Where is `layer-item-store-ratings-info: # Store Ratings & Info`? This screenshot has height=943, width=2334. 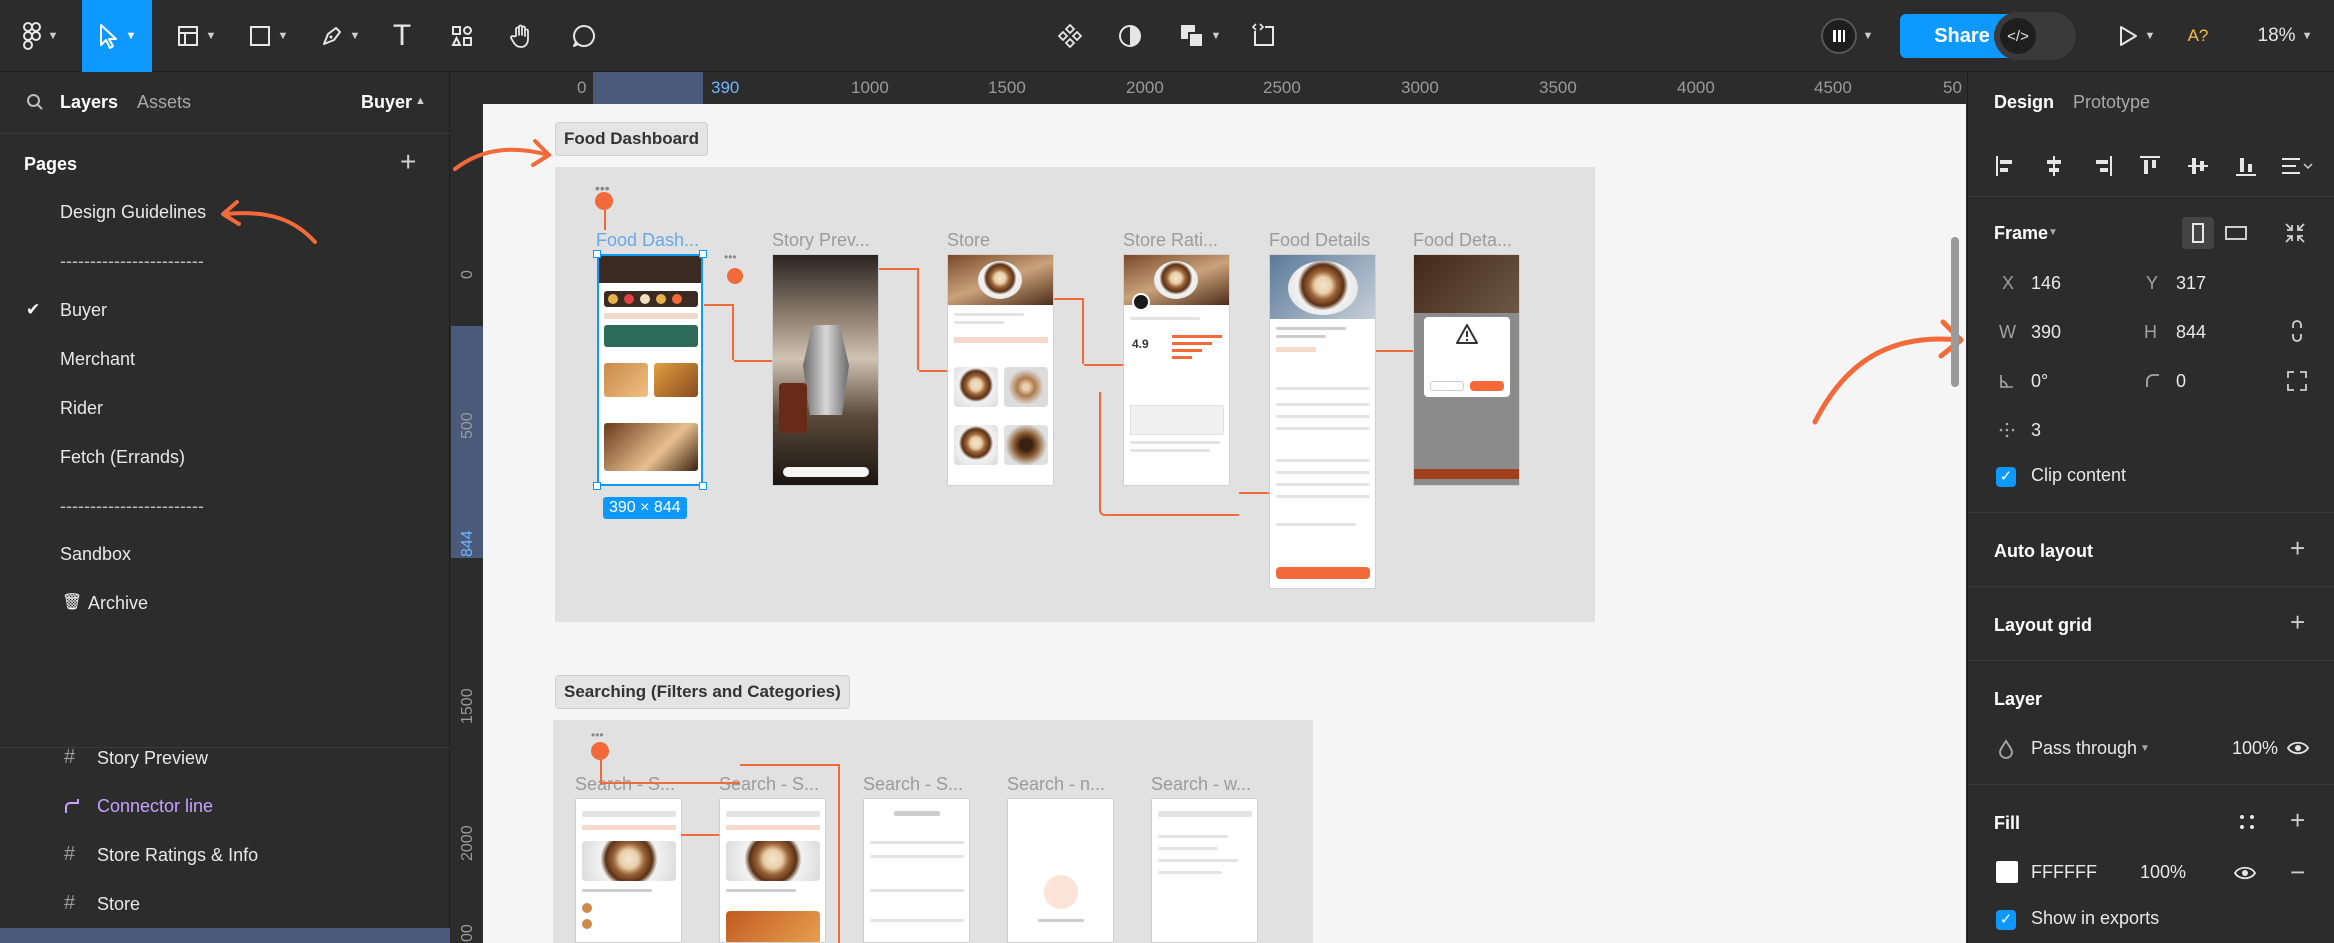 layer-item-store-ratings-info: # Store Ratings & Info is located at coordinates (225, 855).